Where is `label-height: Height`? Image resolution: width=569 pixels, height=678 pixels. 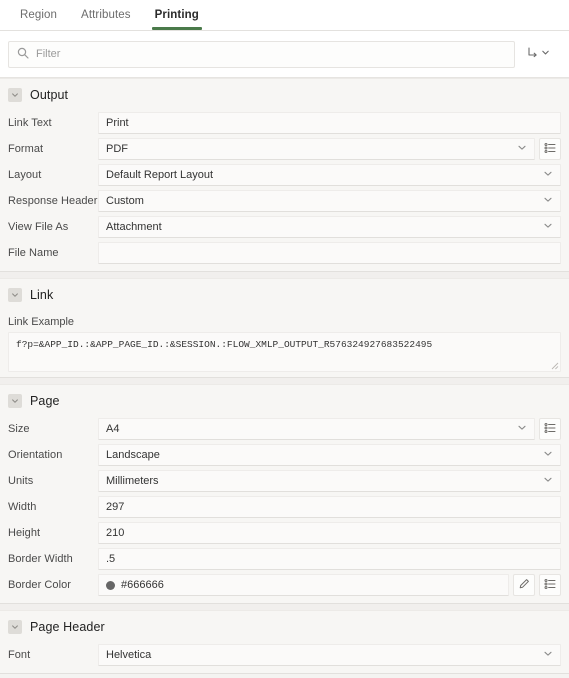
label-height: Height is located at coordinates (24, 533).